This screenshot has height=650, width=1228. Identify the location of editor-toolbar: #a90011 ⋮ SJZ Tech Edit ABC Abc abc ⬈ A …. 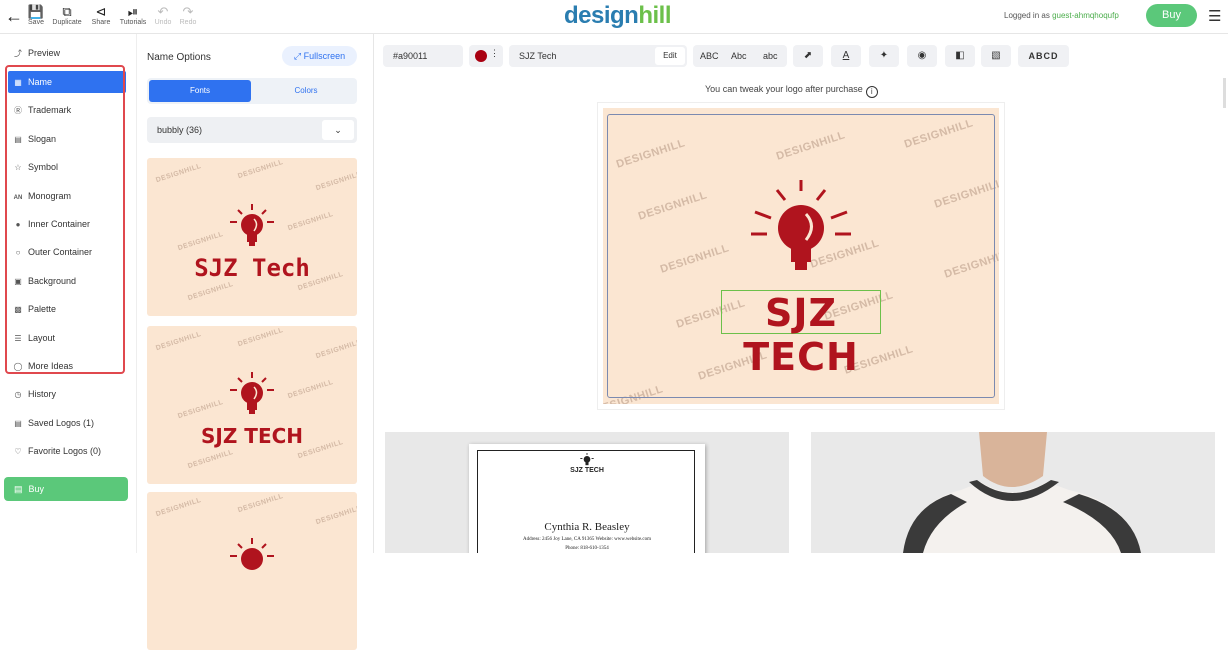
(801, 56).